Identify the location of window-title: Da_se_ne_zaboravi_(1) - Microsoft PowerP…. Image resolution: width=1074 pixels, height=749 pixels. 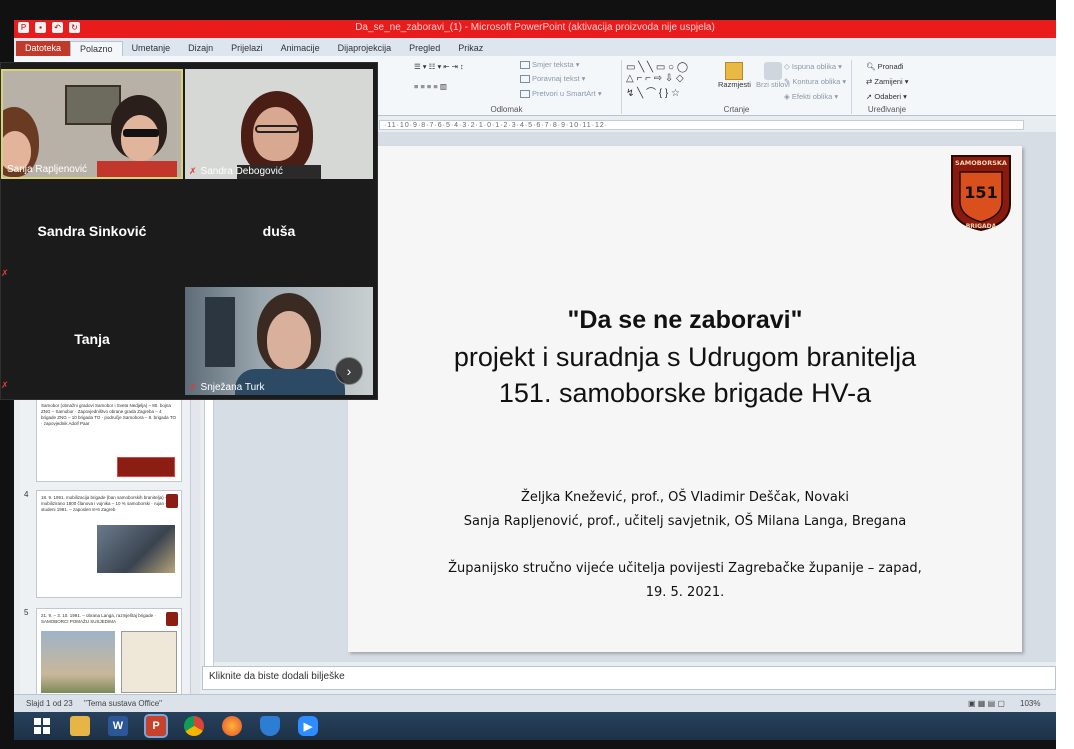
(535, 27).